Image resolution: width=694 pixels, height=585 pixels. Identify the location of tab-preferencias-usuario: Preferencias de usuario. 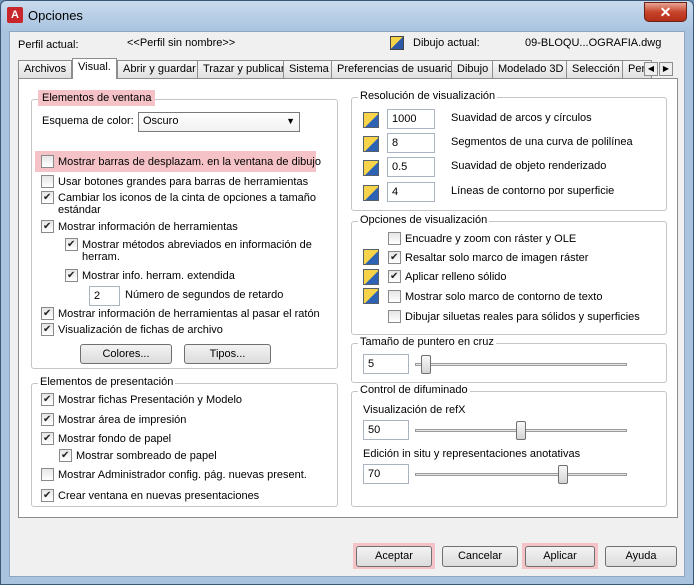
(395, 69).